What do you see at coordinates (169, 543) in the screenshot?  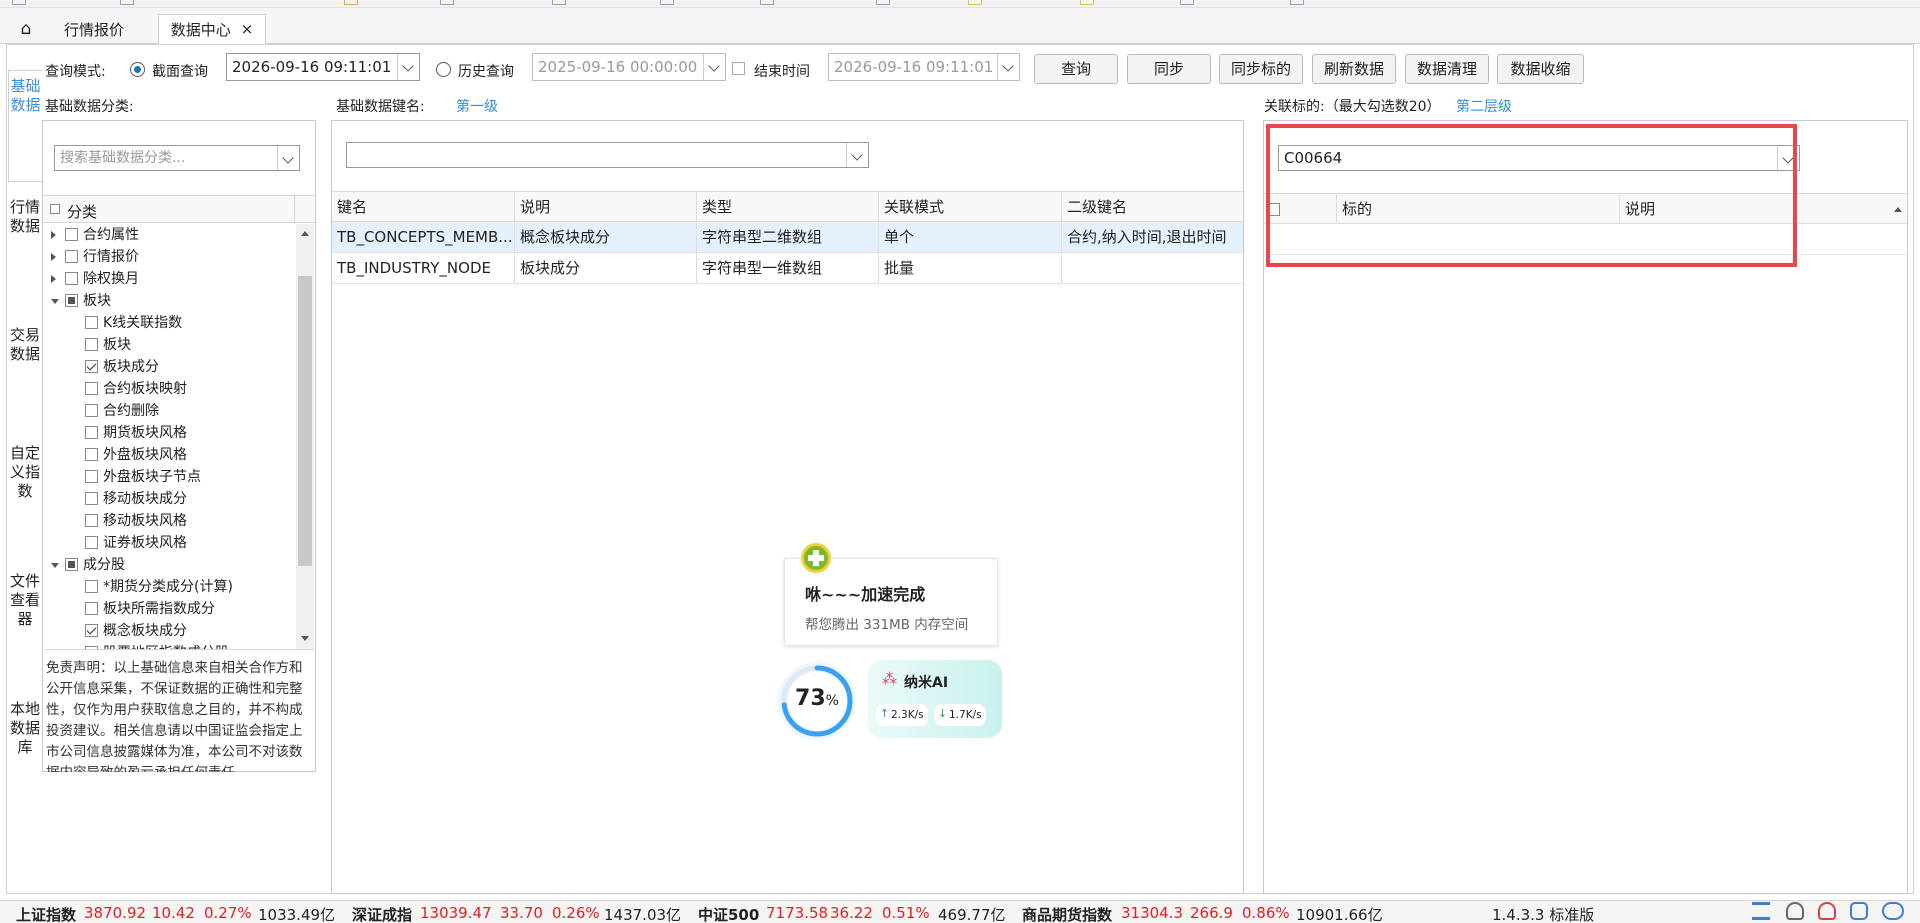 I see `tree-item: 证券板块风格` at bounding box center [169, 543].